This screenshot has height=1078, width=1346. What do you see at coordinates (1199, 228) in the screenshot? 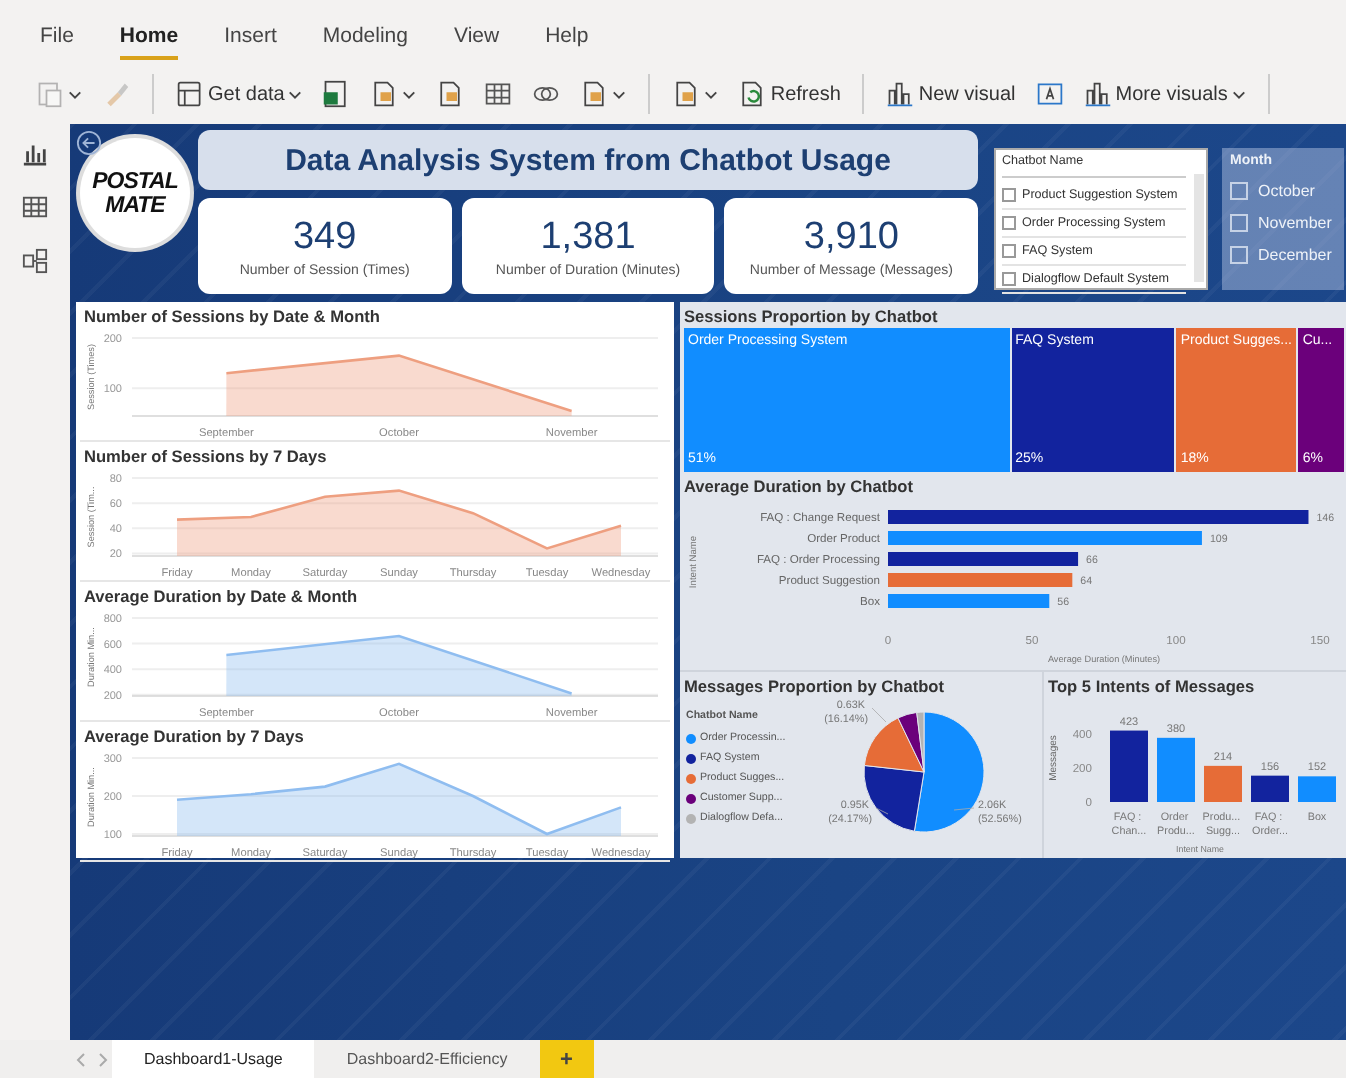
I see `scrollbar` at bounding box center [1199, 228].